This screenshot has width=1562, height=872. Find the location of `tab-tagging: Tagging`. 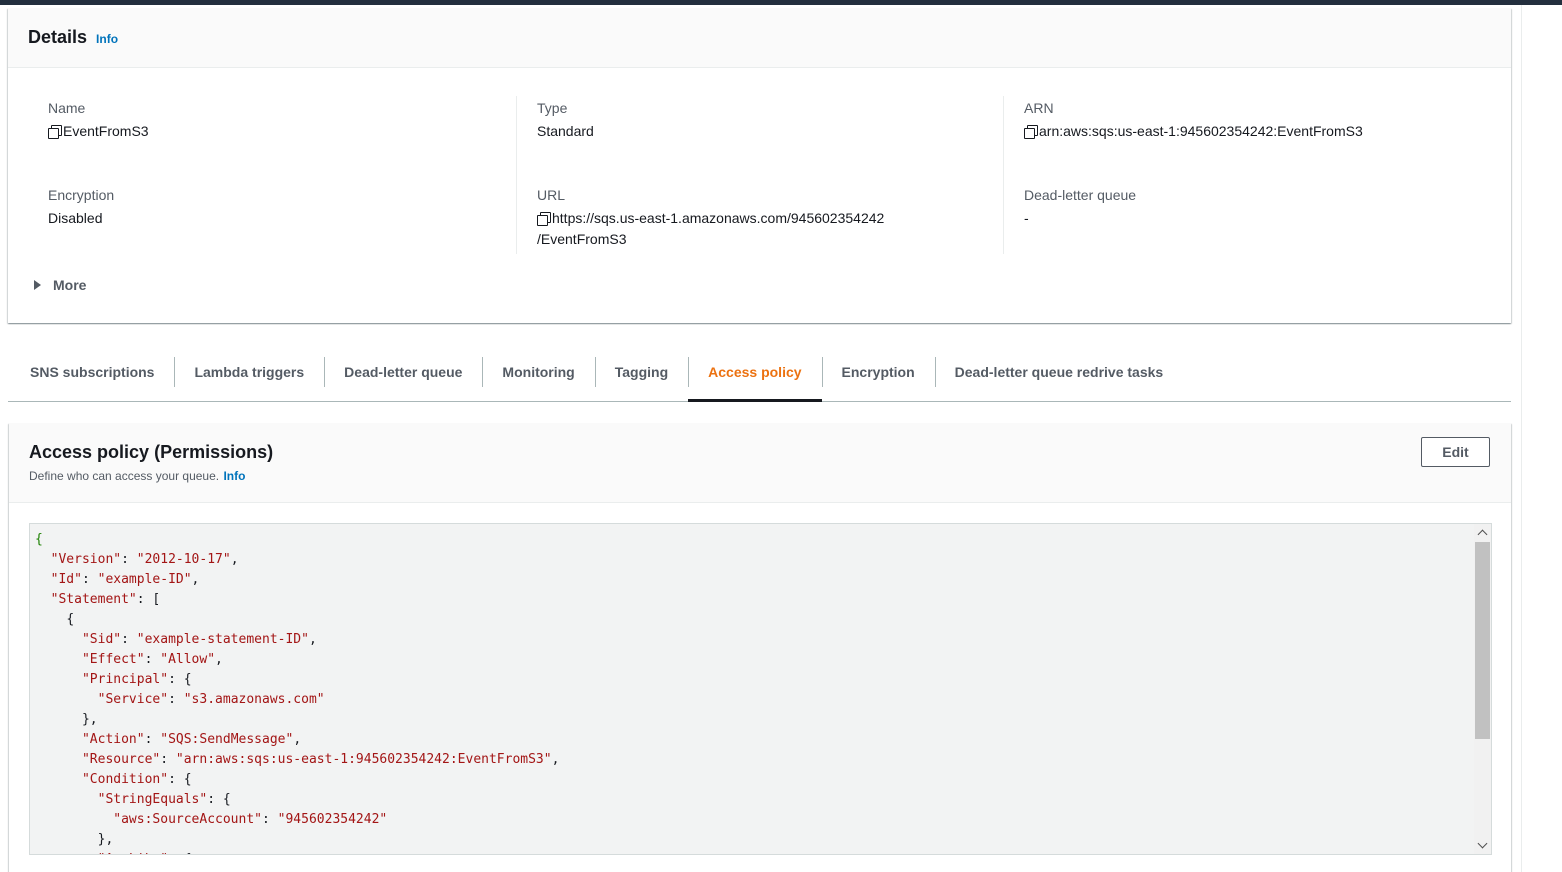

tab-tagging: Tagging is located at coordinates (641, 372).